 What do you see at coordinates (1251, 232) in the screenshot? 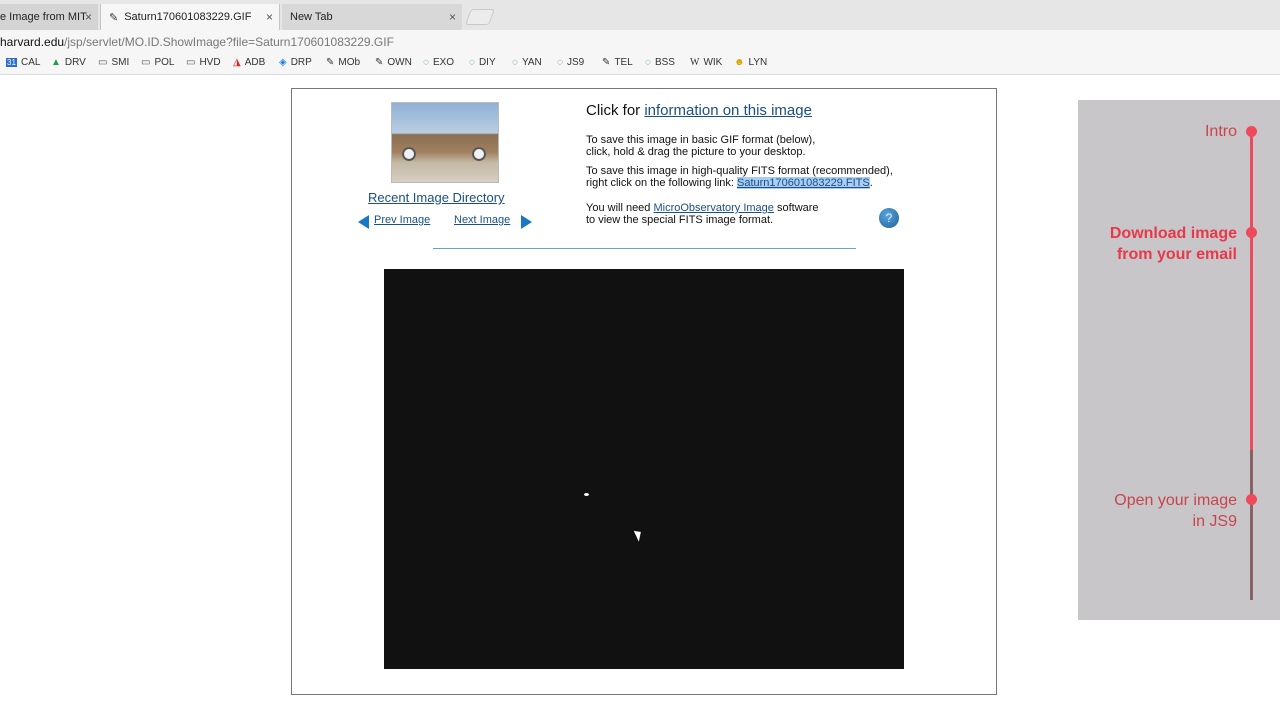
I see `step-dot-download` at bounding box center [1251, 232].